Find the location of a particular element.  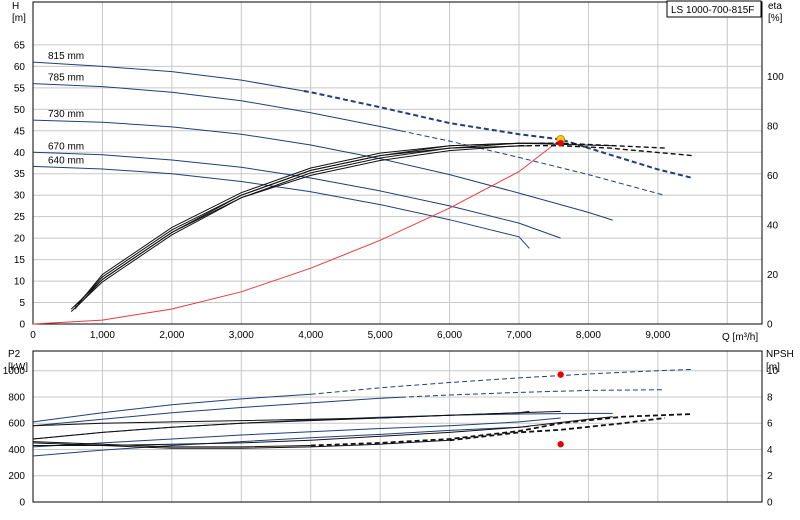

head-curve-label: 640 mm is located at coordinates (66, 160).